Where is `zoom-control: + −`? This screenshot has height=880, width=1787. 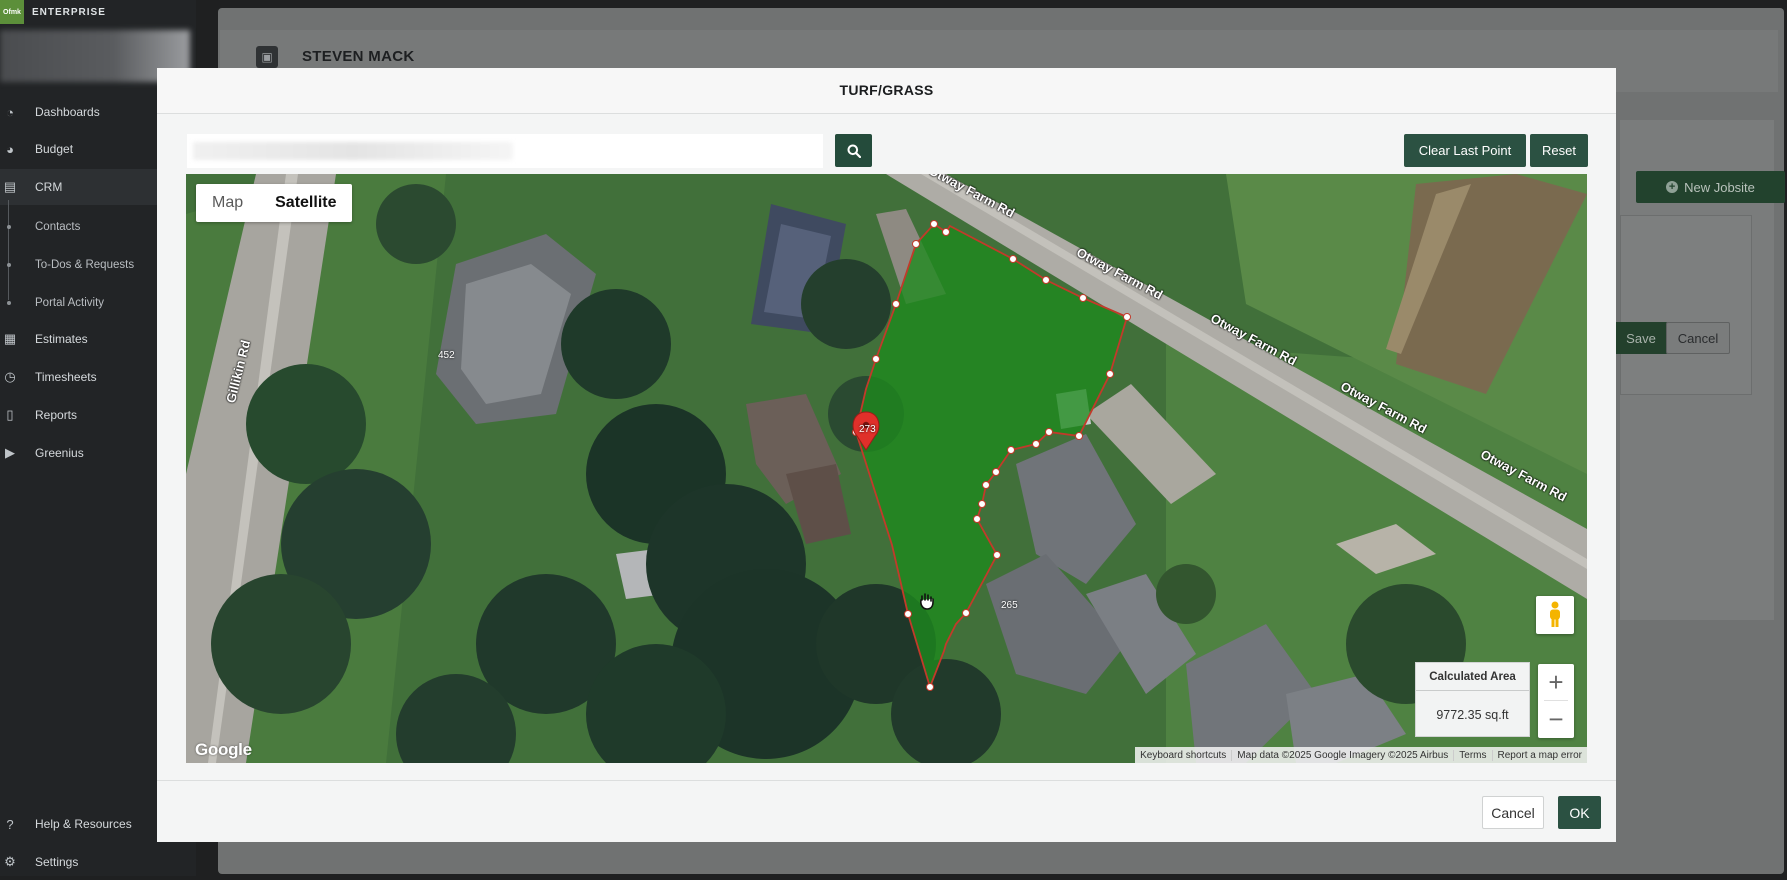
zoom-control: + − is located at coordinates (1556, 701).